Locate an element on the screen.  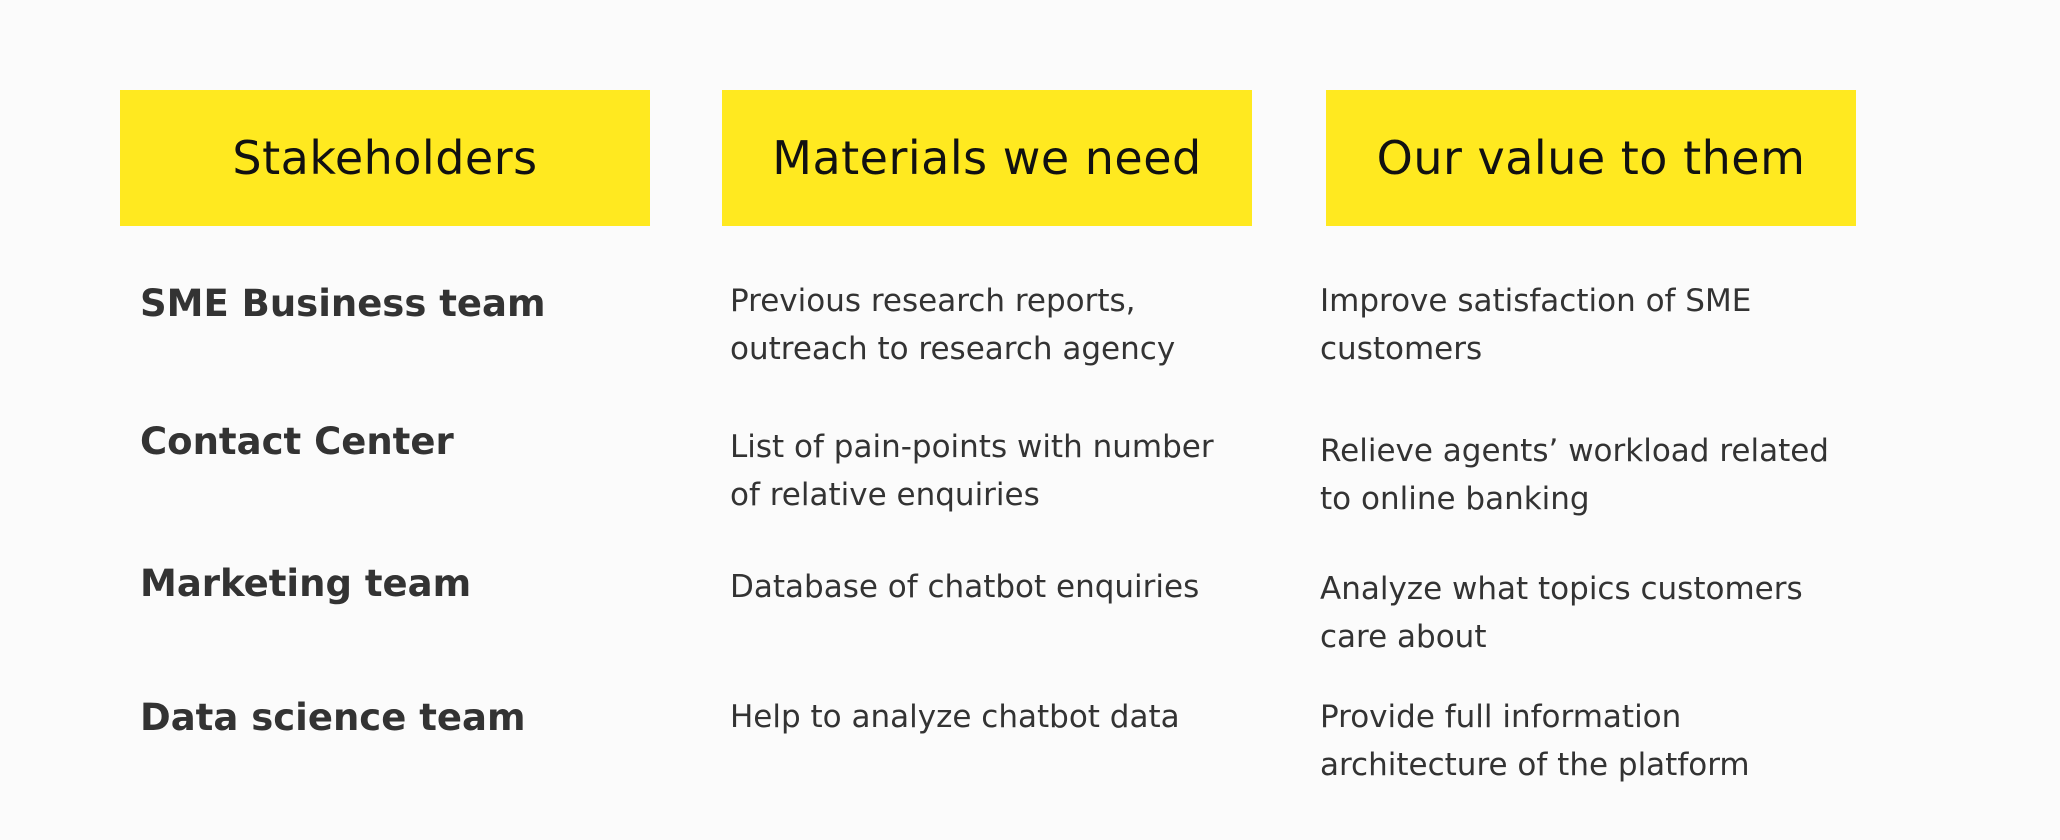
stakeholder-marketing: Marketing team is located at coordinates (306, 583).